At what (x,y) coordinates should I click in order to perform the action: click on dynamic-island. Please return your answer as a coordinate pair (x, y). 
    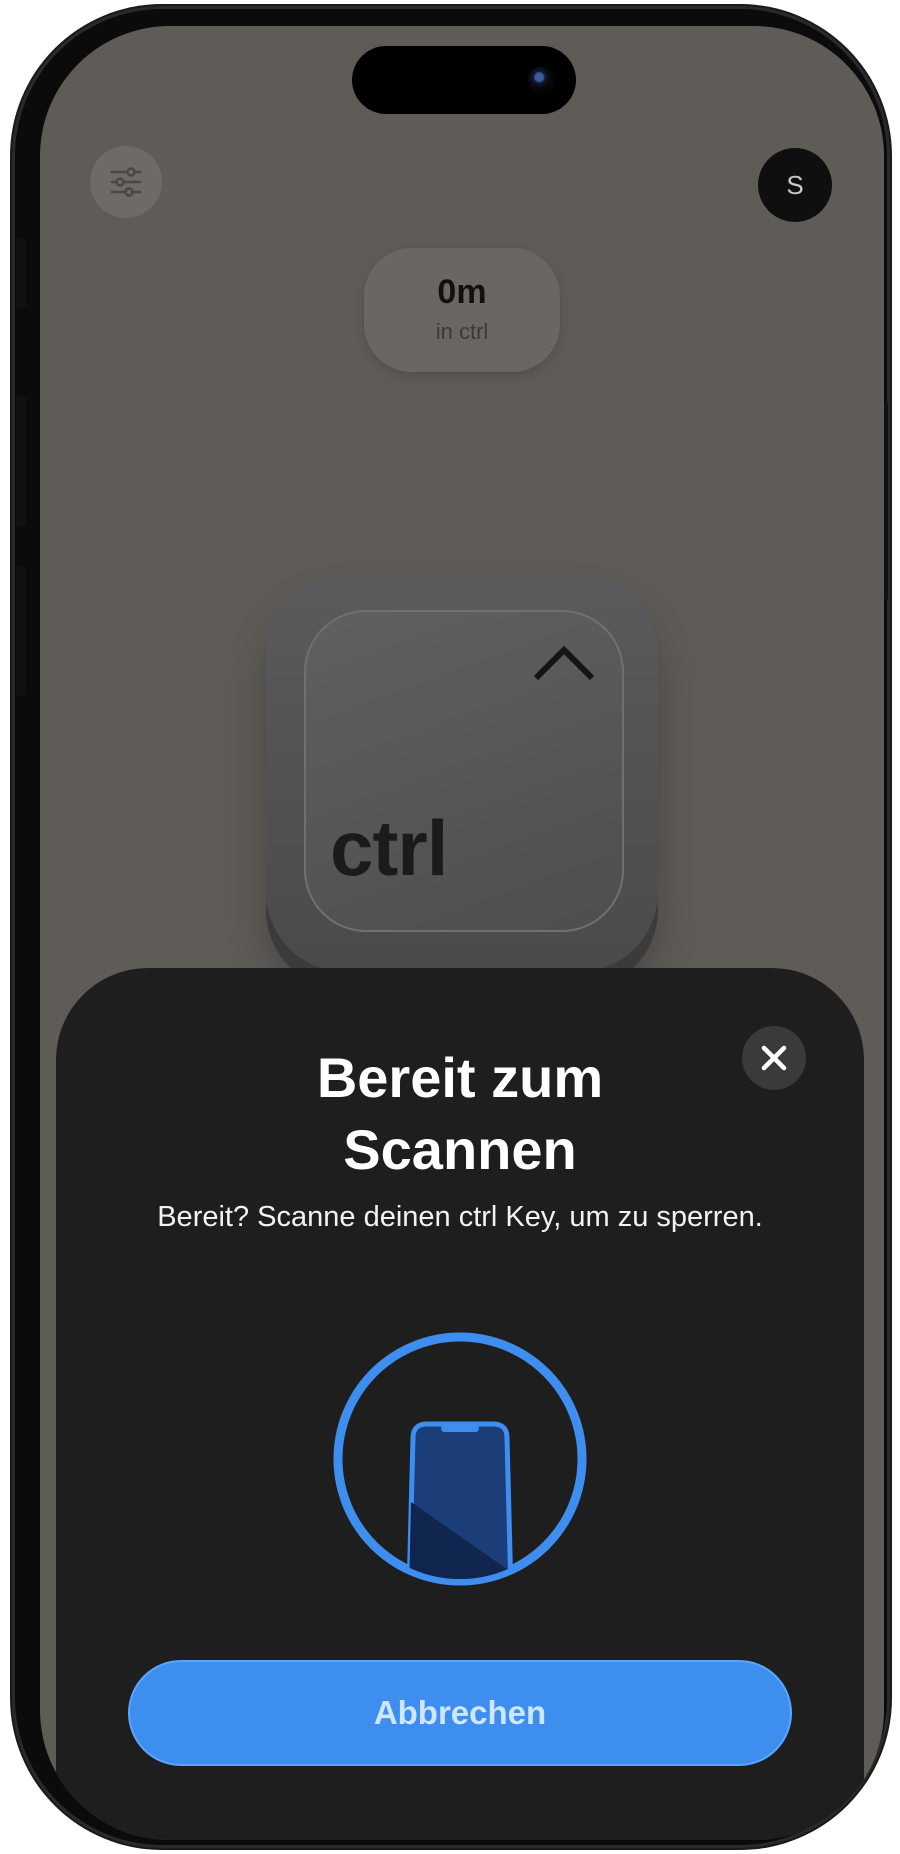
    Looking at the image, I should click on (464, 80).